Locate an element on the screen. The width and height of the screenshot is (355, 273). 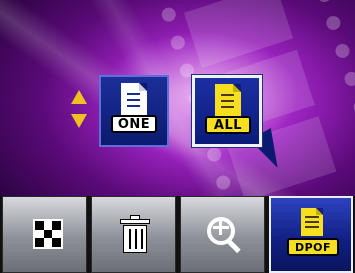
dpof-button: DPOF is located at coordinates (311, 234).